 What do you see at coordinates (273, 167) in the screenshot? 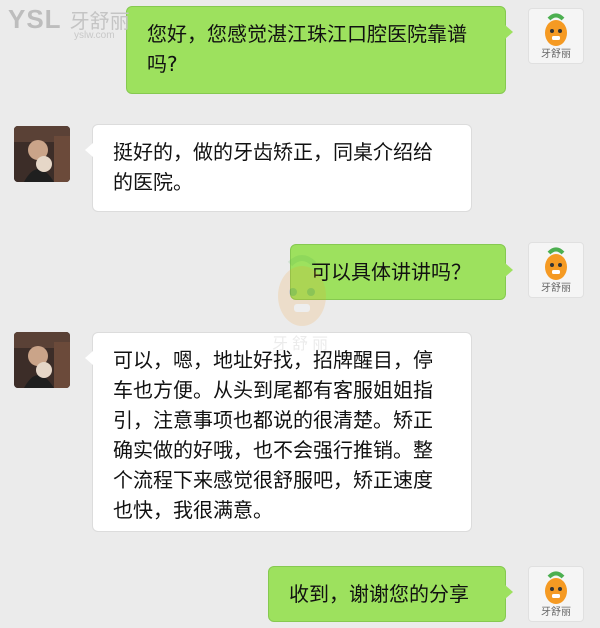
I see `message-text: 挺好的，做的牙齿矫正，同桌介绍给的医院。` at bounding box center [273, 167].